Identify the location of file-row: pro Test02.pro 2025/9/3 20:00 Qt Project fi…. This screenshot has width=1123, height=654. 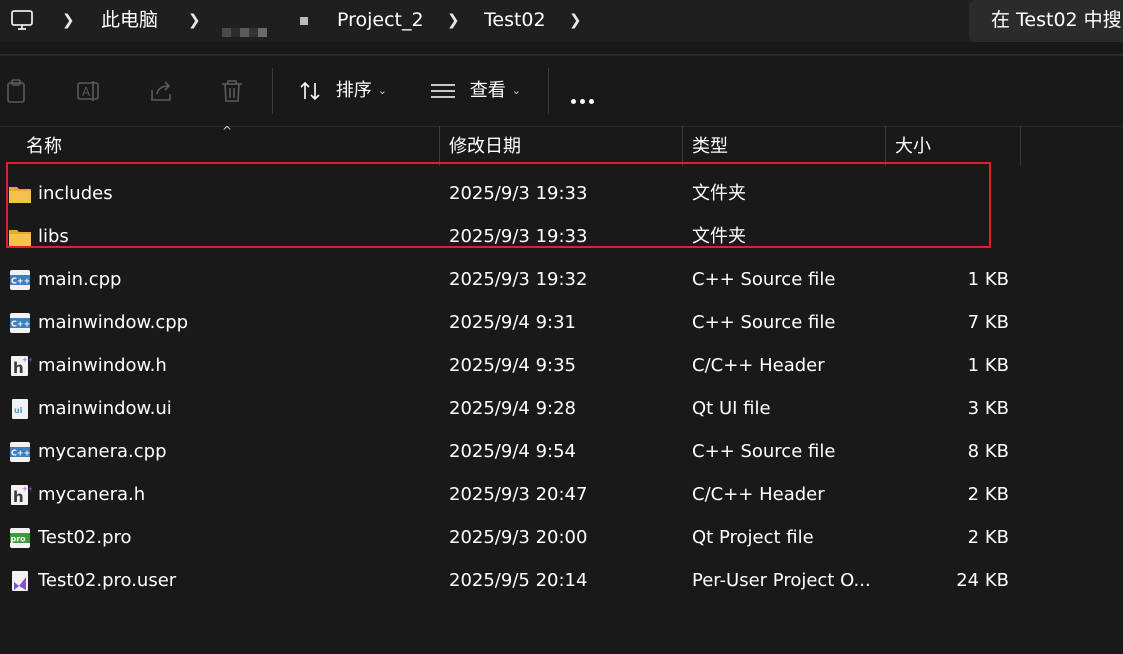
(561, 537).